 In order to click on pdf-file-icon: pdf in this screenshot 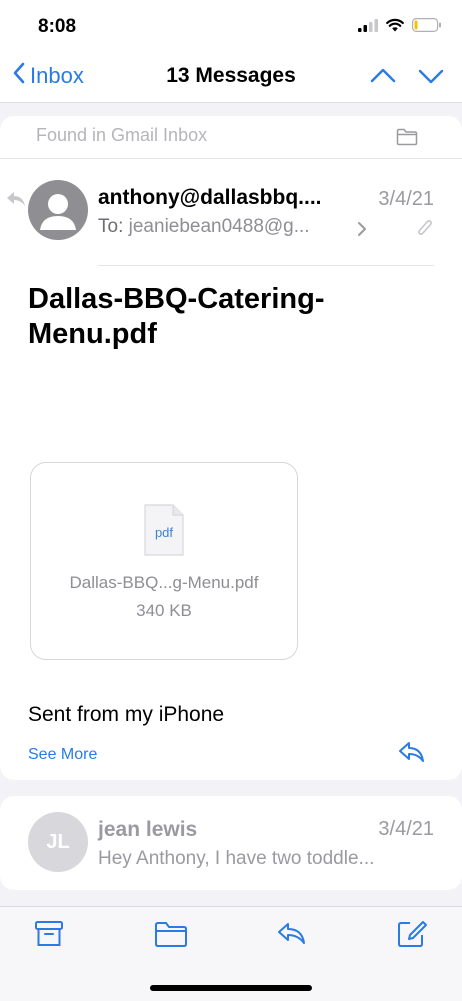, I will do `click(164, 532)`.